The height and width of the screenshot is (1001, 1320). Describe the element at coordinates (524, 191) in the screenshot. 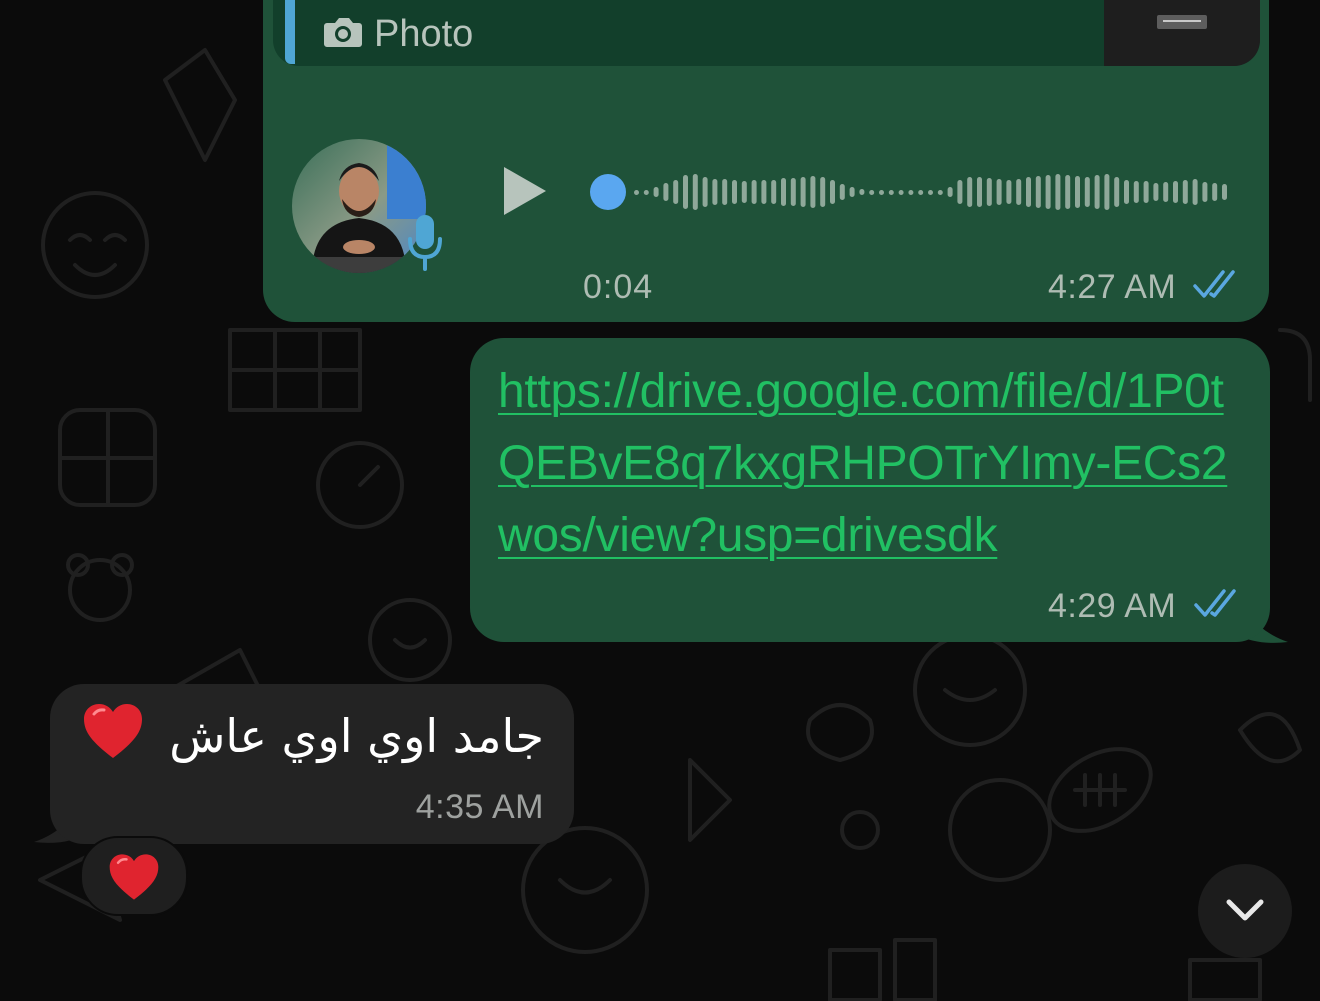

I see `play-icon` at that location.